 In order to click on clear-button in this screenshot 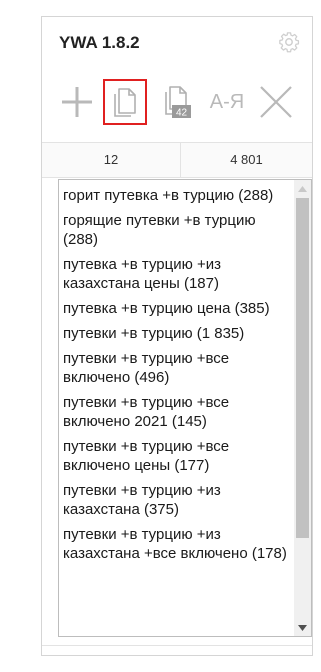, I will do `click(276, 102)`.